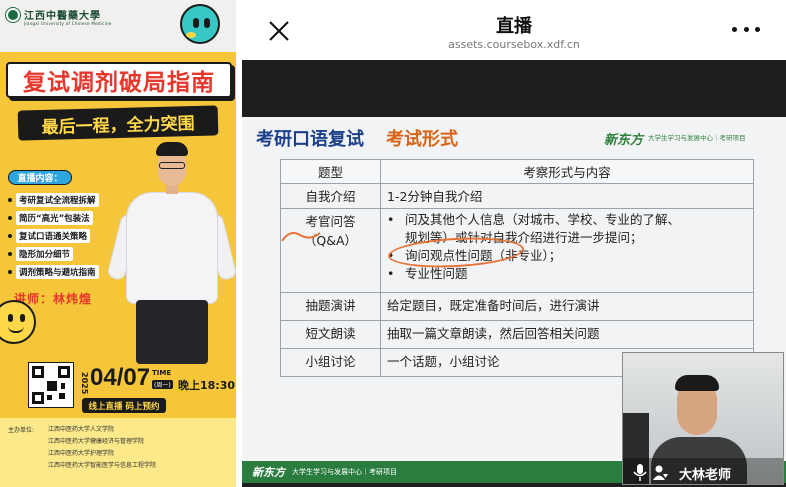  What do you see at coordinates (746, 29) in the screenshot?
I see `more-options-button` at bounding box center [746, 29].